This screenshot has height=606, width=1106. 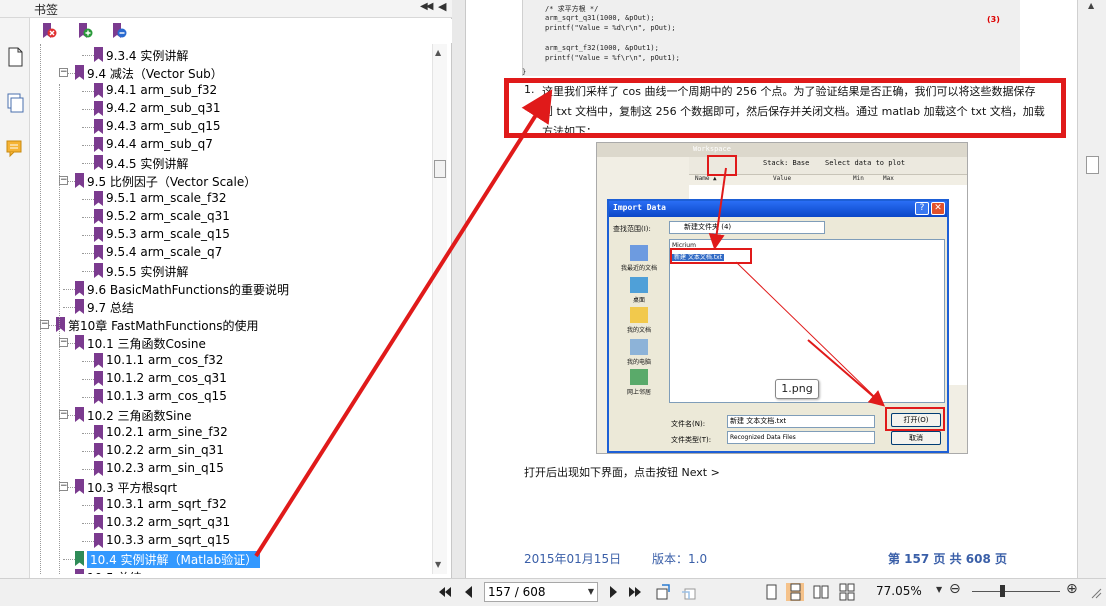 What do you see at coordinates (230, 307) in the screenshot?
I see `tree-row: 9.7 总结` at bounding box center [230, 307].